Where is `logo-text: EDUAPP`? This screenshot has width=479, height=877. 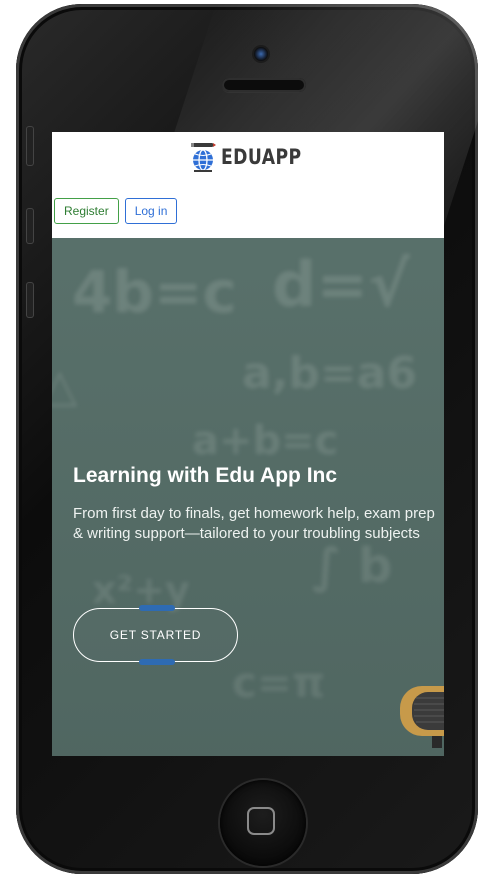
logo-text: EDUAPP is located at coordinates (261, 157).